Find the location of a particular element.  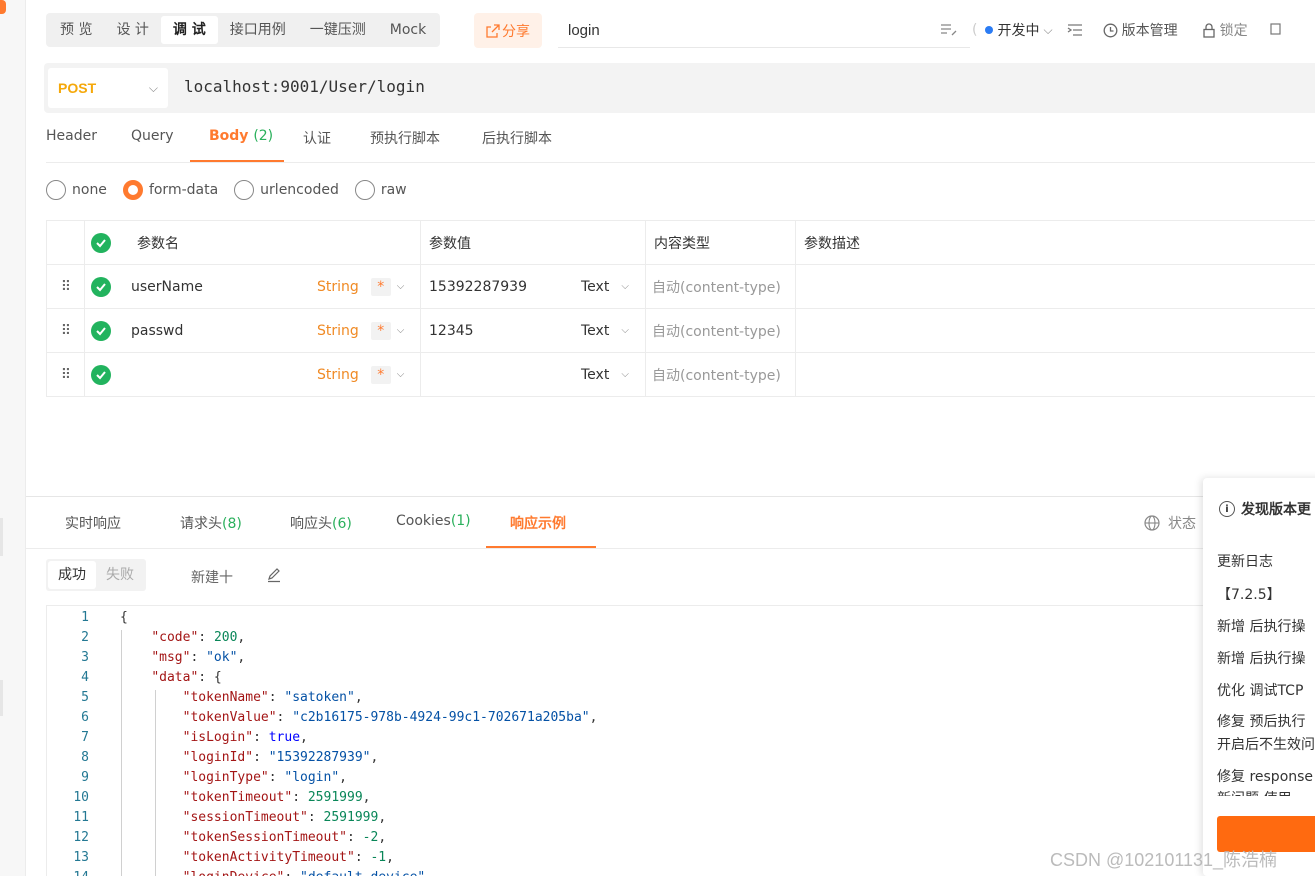

tab-mock: Mock is located at coordinates (408, 30).